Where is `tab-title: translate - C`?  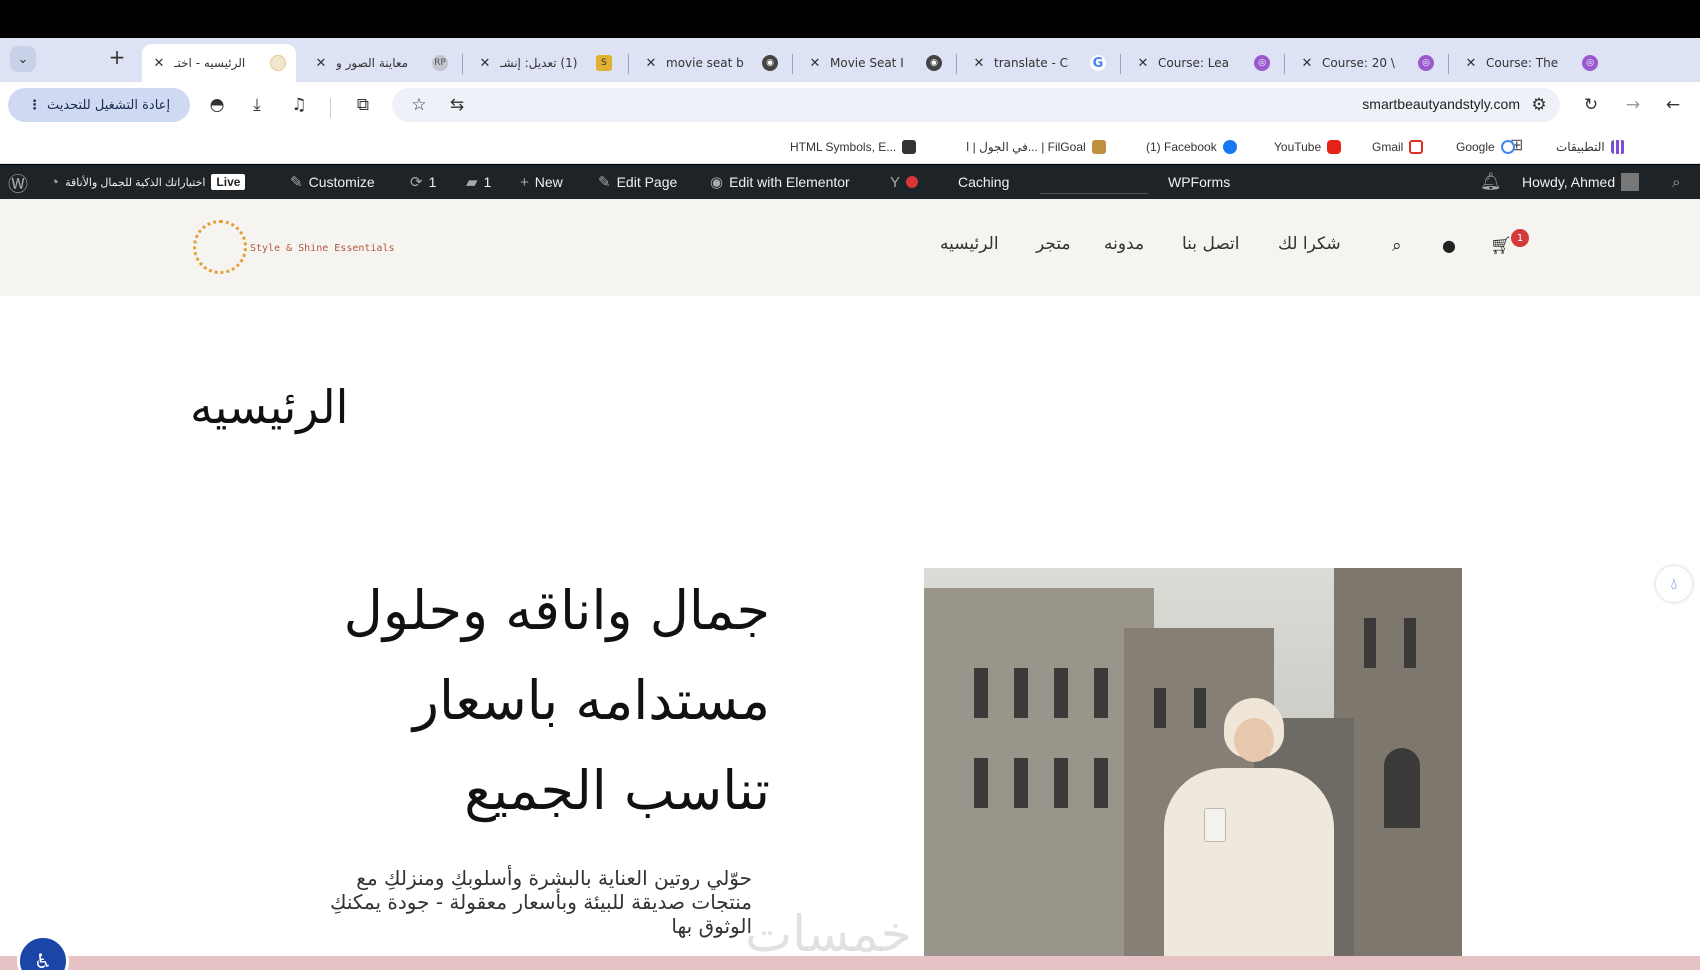 tab-title: translate - C is located at coordinates (1031, 63).